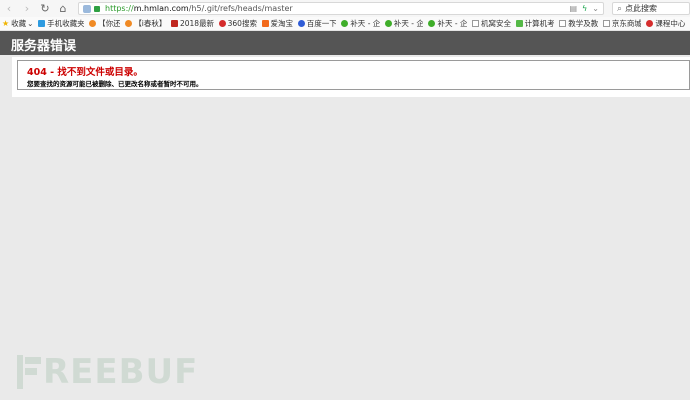  Describe the element at coordinates (115, 84) in the screenshot. I see `error-message: 您要查找的资源可能已被删除、已更改名称或者暂时不可用。` at that location.